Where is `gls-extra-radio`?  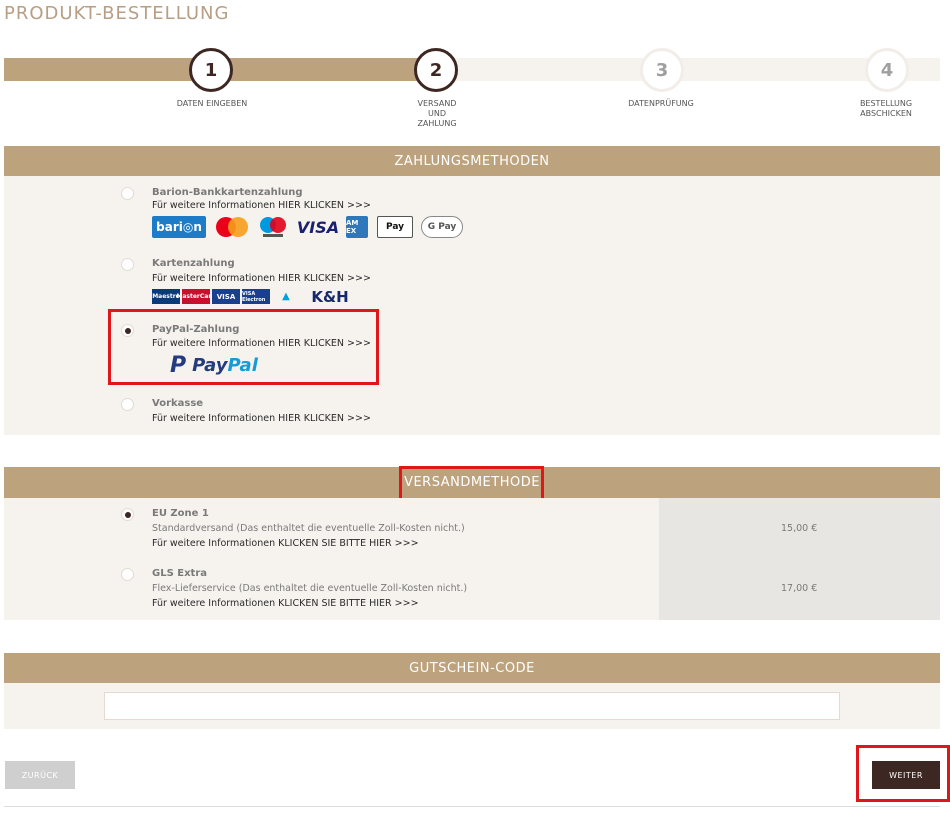
gls-extra-radio is located at coordinates (127, 574).